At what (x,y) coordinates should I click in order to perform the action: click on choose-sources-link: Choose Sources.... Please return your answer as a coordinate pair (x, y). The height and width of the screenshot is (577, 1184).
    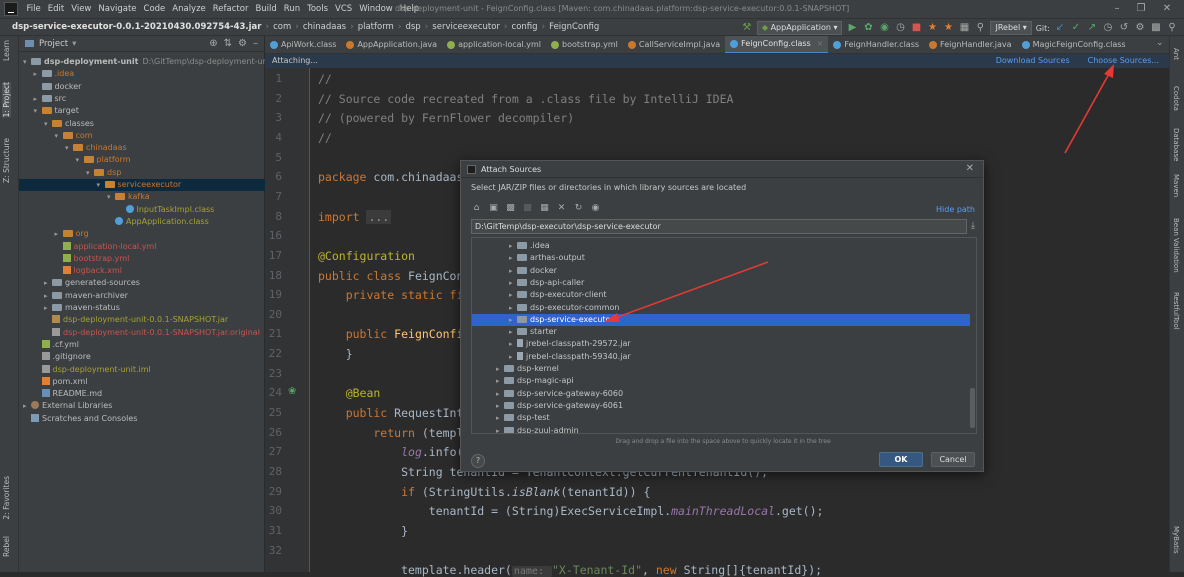
    Looking at the image, I should click on (1123, 61).